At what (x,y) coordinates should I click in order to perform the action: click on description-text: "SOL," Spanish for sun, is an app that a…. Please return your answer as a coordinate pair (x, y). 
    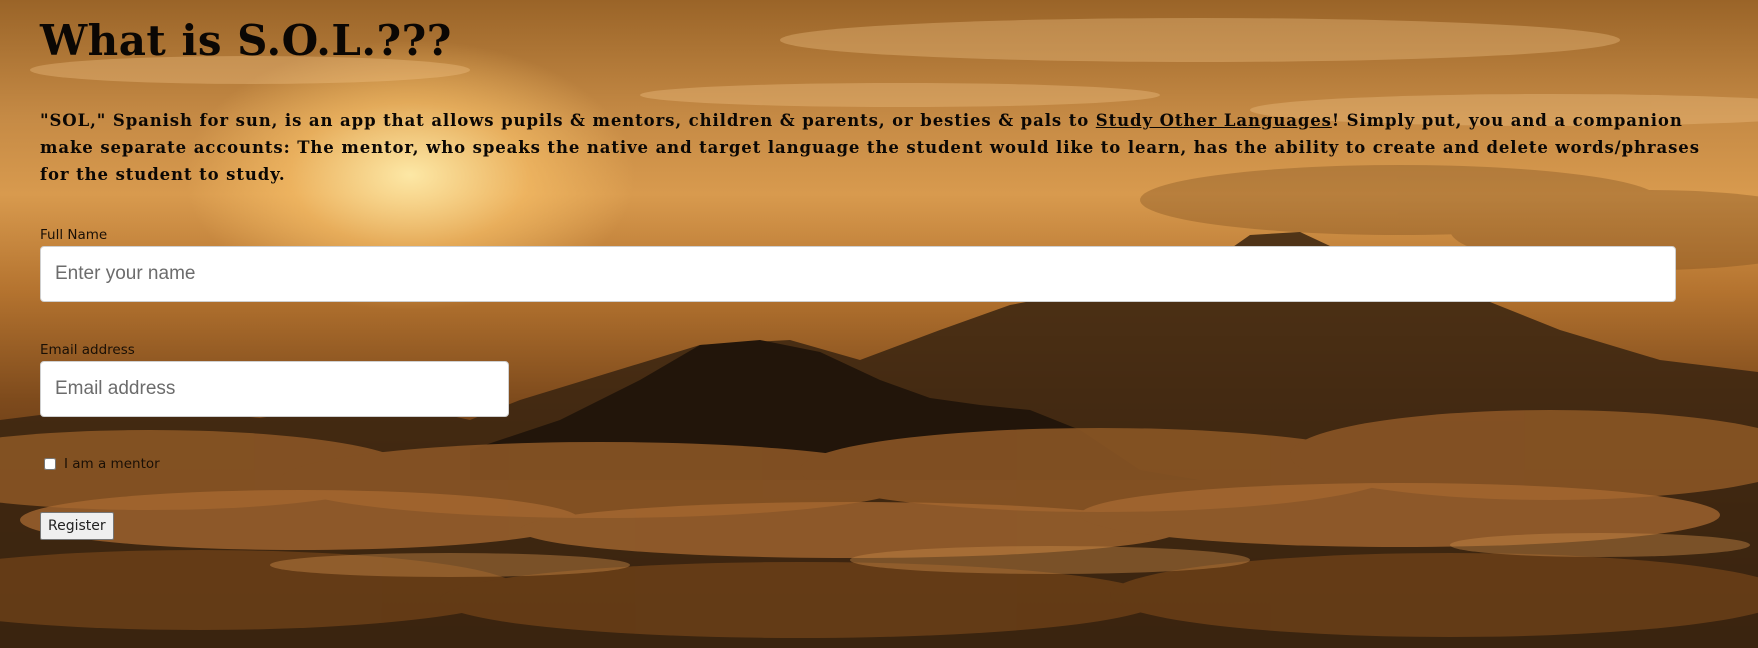
    Looking at the image, I should click on (880, 147).